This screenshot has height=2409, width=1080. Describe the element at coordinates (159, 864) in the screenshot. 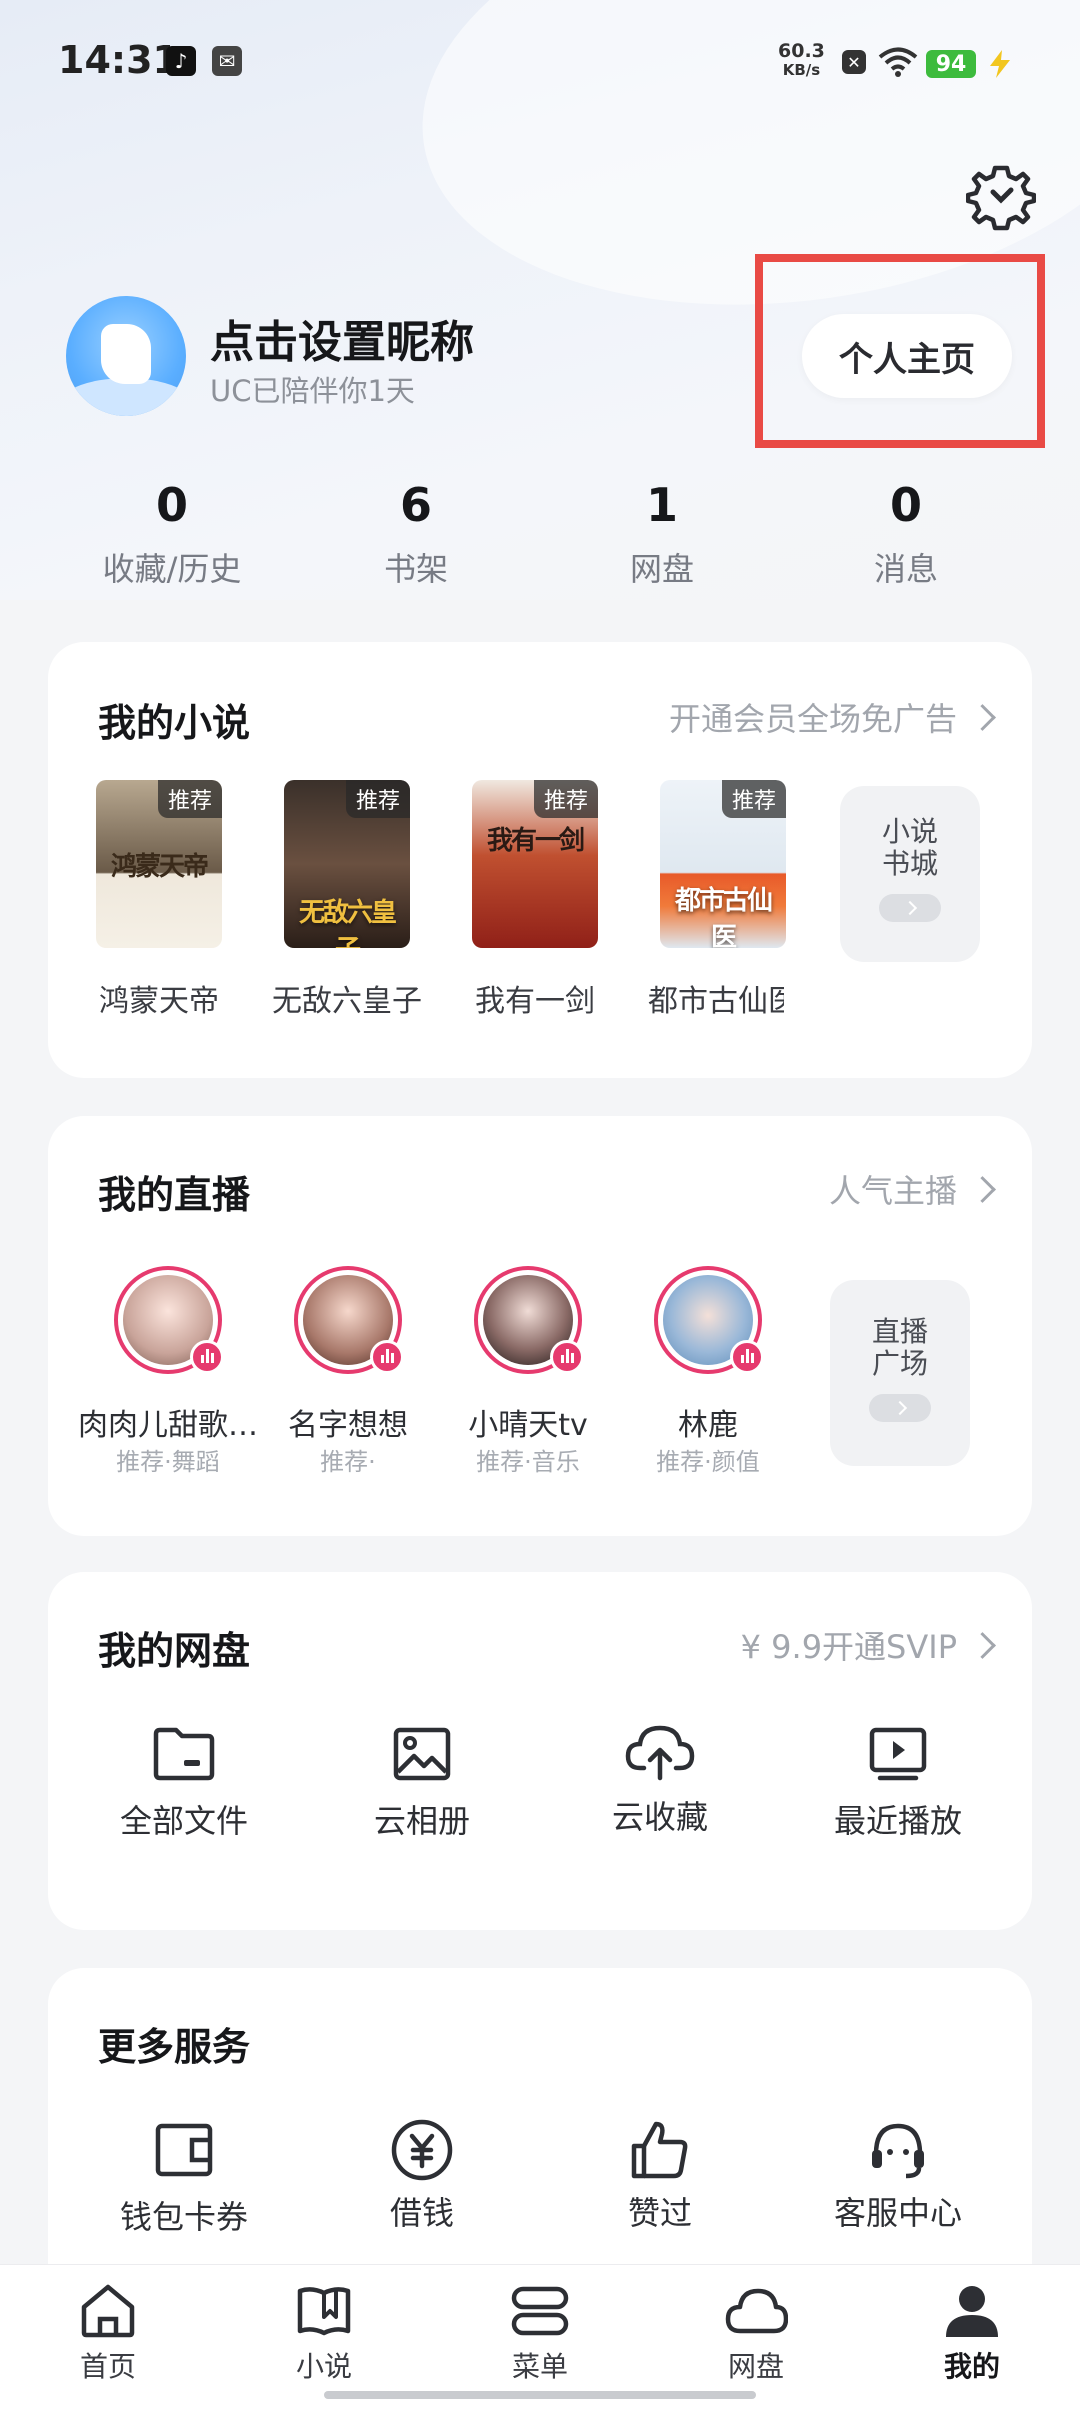

I see `book-cover: 推荐 鸿蒙天帝` at that location.